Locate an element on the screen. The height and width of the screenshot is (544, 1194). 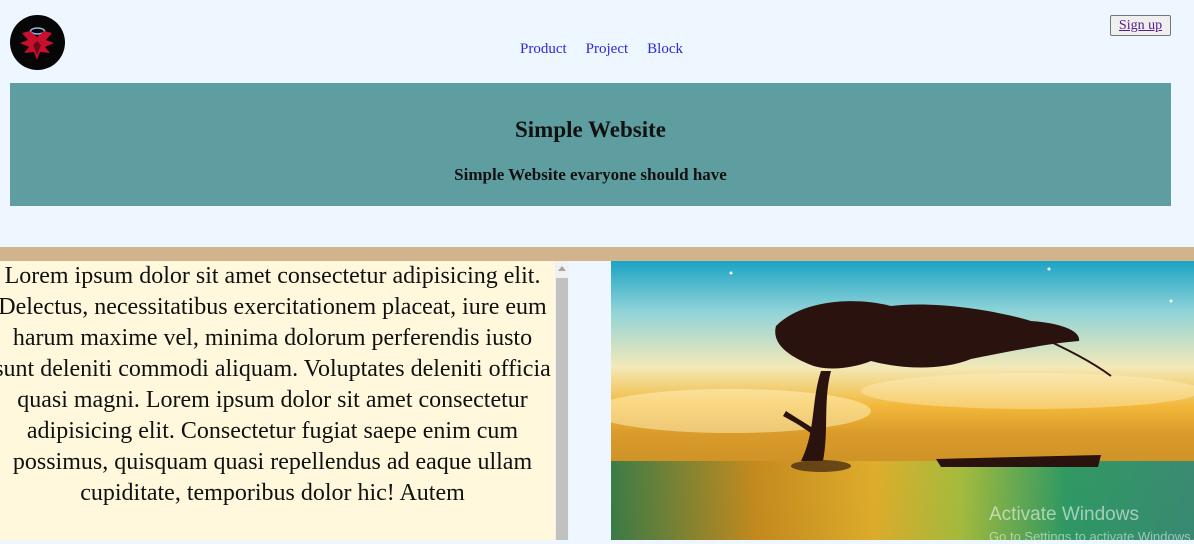
phoenix-logo-icon is located at coordinates (37, 43).